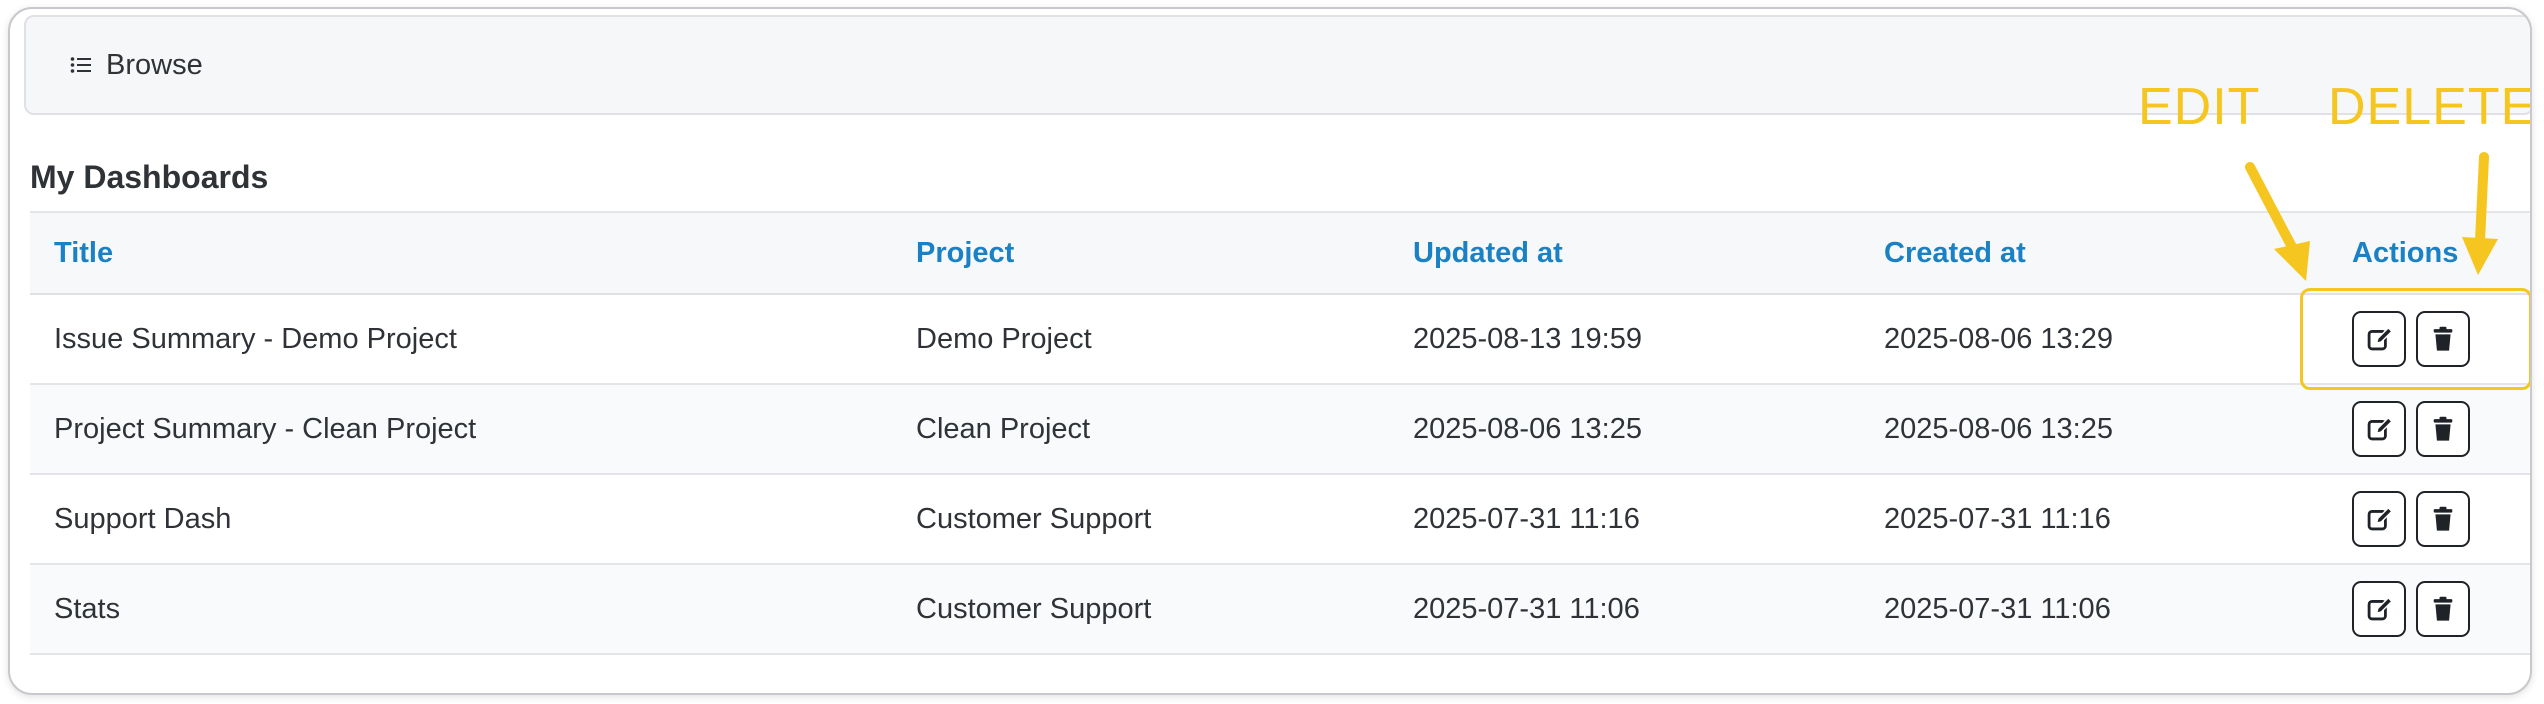  Describe the element at coordinates (81, 65) in the screenshot. I see `list-icon` at that location.